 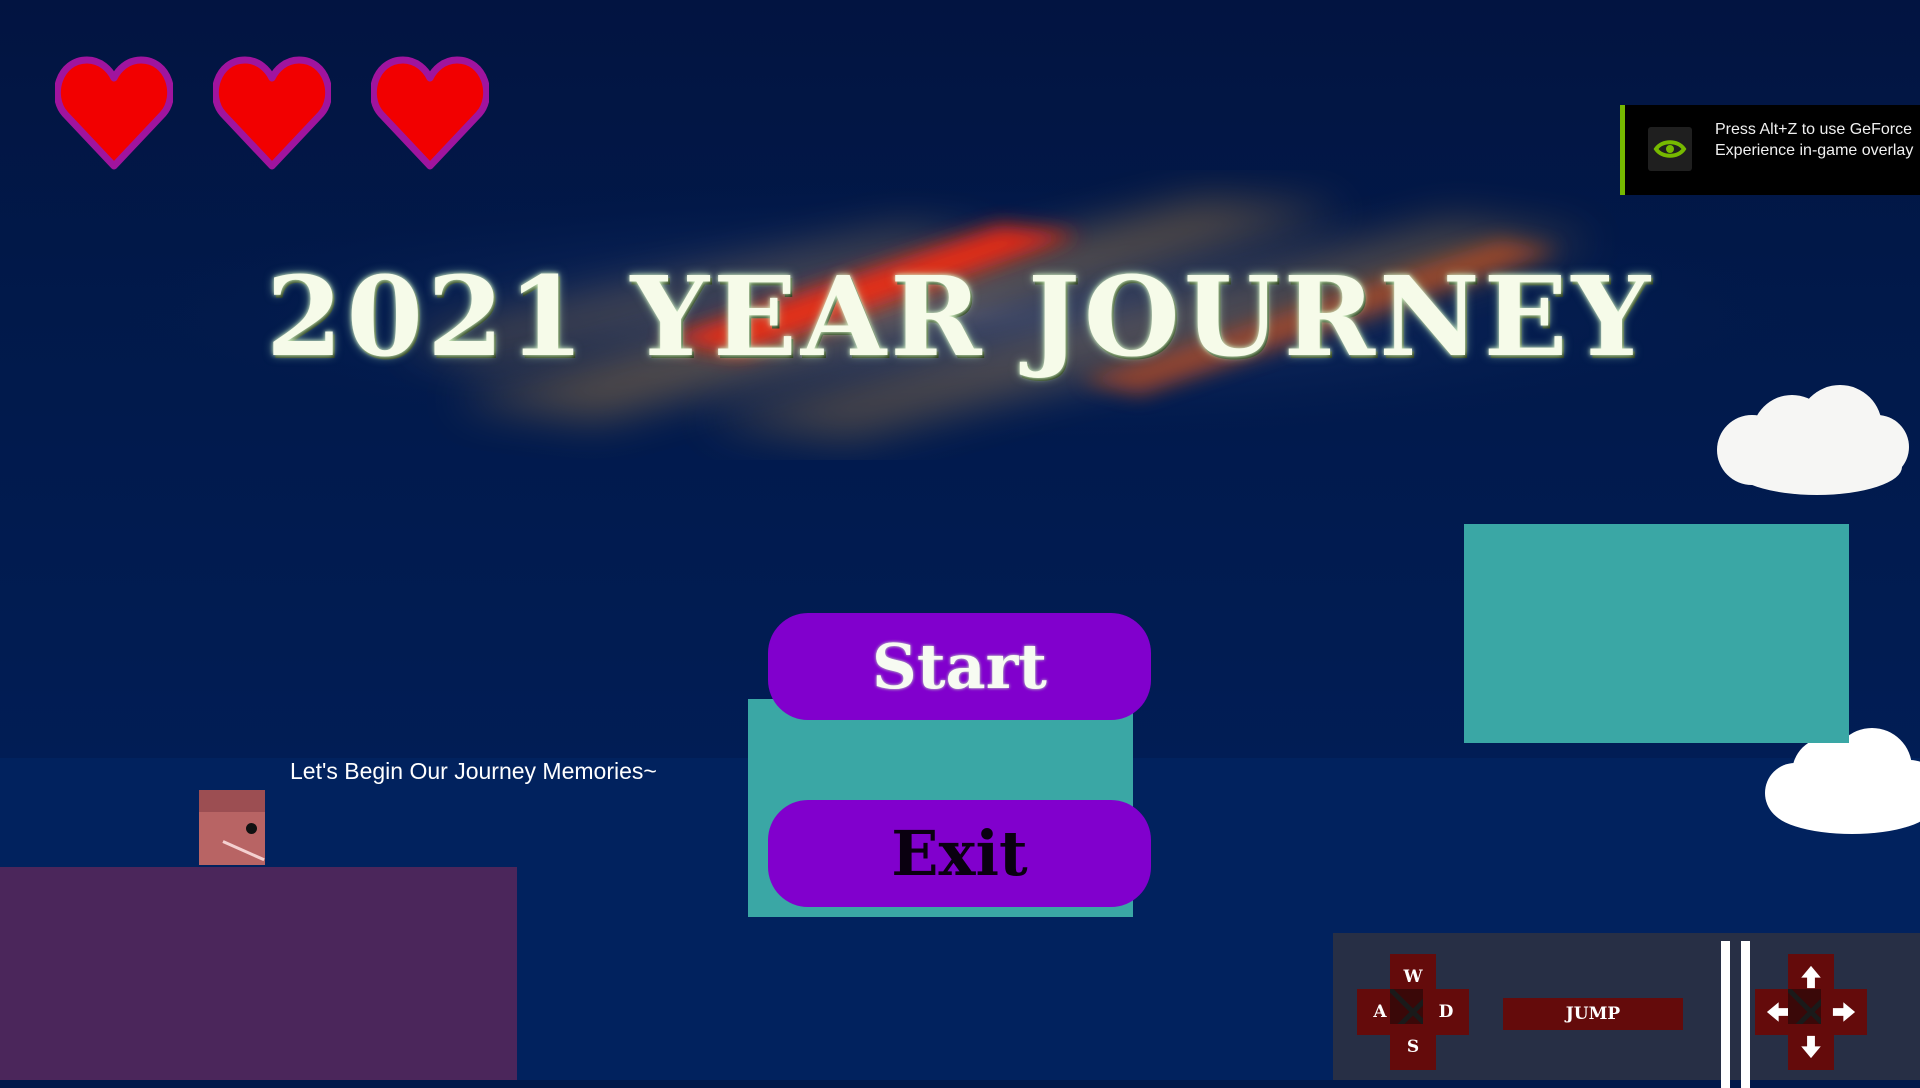 What do you see at coordinates (251, 828) in the screenshot?
I see `player-eye` at bounding box center [251, 828].